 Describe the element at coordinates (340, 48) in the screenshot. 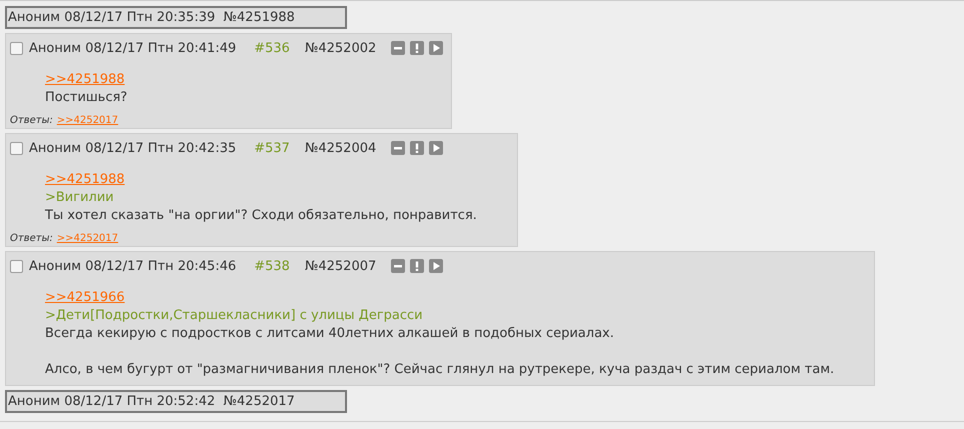

I see `post-number-link: №4252002` at that location.